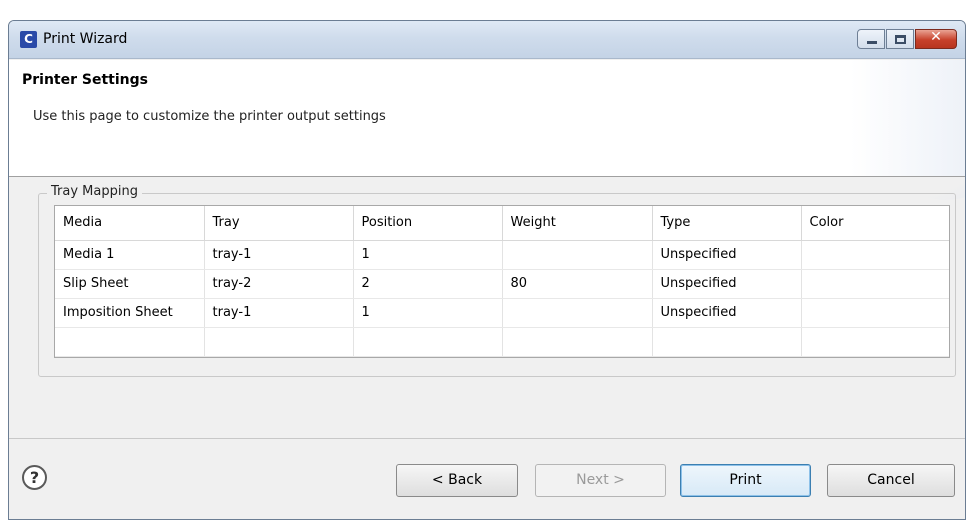 The height and width of the screenshot is (524, 974). What do you see at coordinates (28, 39) in the screenshot?
I see `app-icon: C` at bounding box center [28, 39].